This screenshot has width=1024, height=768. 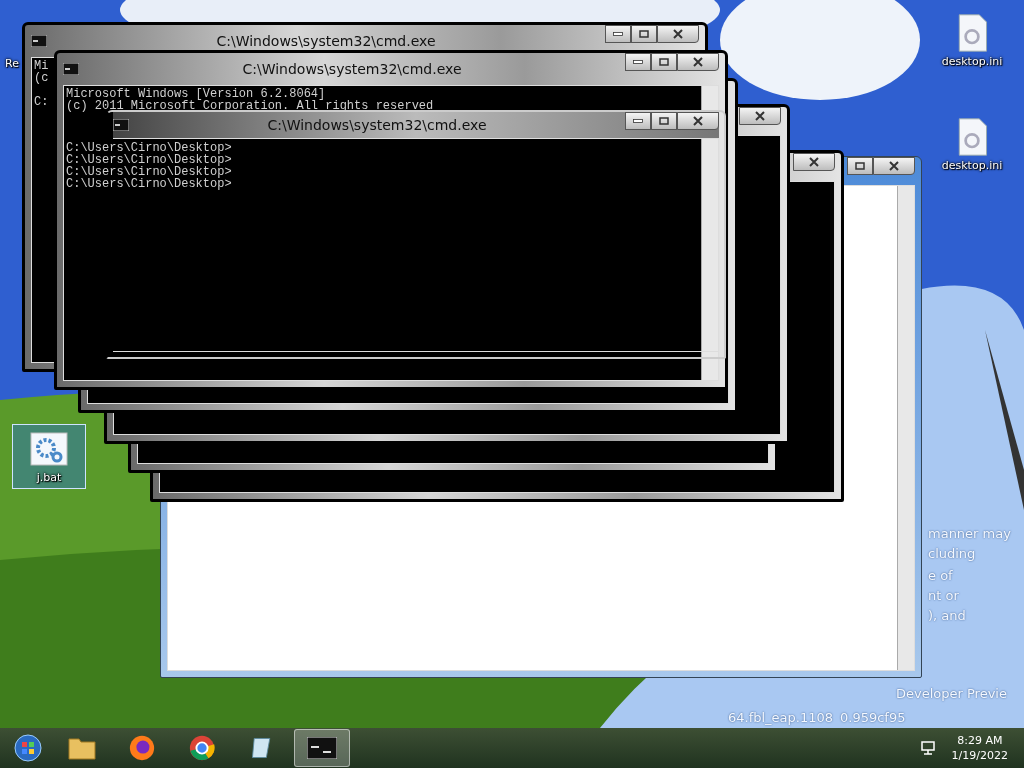 What do you see at coordinates (940, 575) in the screenshot?
I see `wallpaper-text: e of` at bounding box center [940, 575].